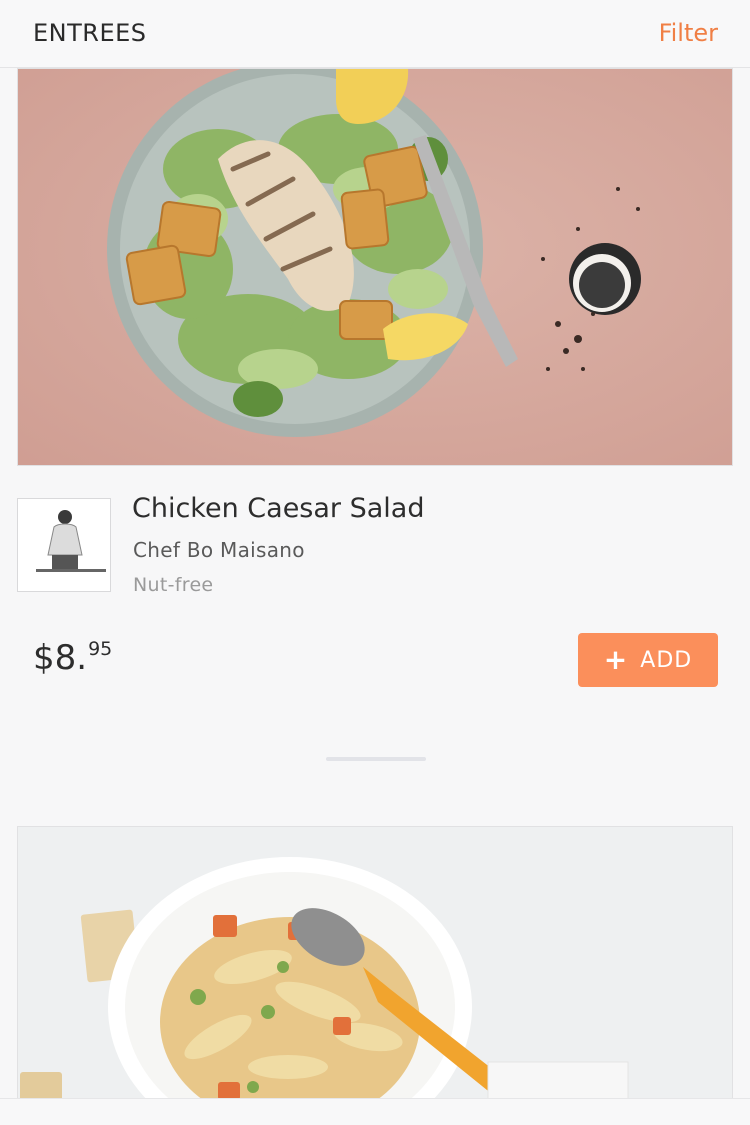 The width and height of the screenshot is (750, 1125). What do you see at coordinates (688, 33) in the screenshot?
I see `filter-button: Filter` at bounding box center [688, 33].